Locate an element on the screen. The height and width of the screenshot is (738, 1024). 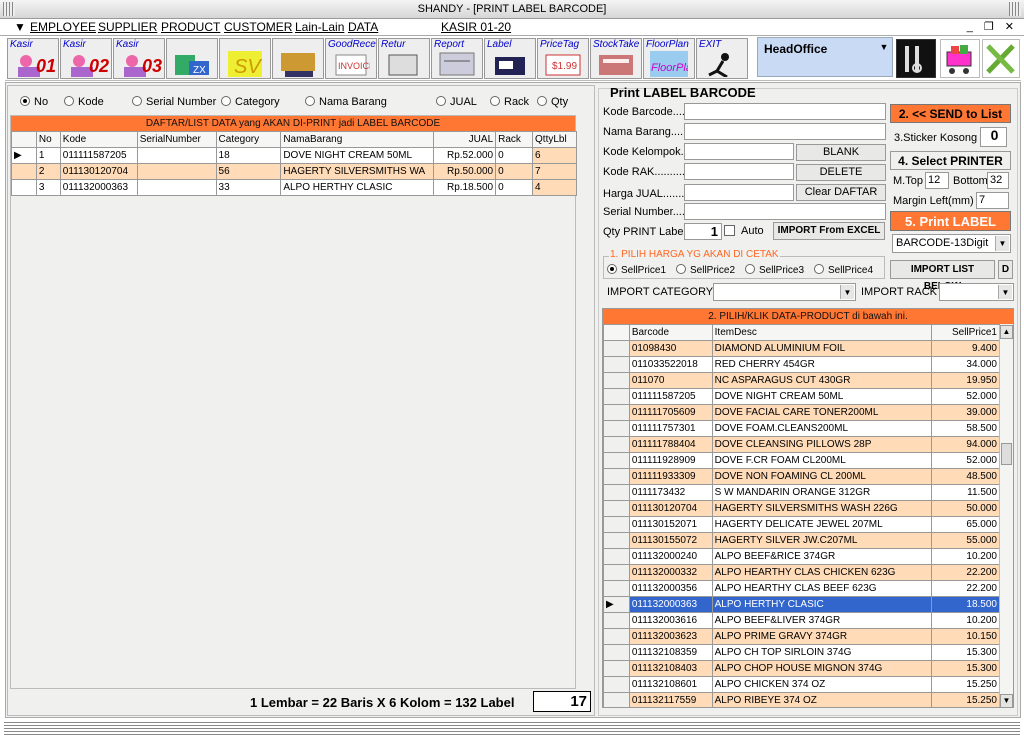
radio-qty: Qty is located at coordinates (552, 102).